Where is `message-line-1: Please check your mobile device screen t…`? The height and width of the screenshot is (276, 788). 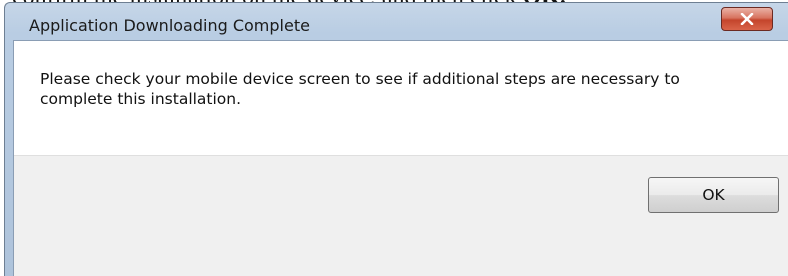 message-line-1: Please check your mobile device screen t… is located at coordinates (360, 79).